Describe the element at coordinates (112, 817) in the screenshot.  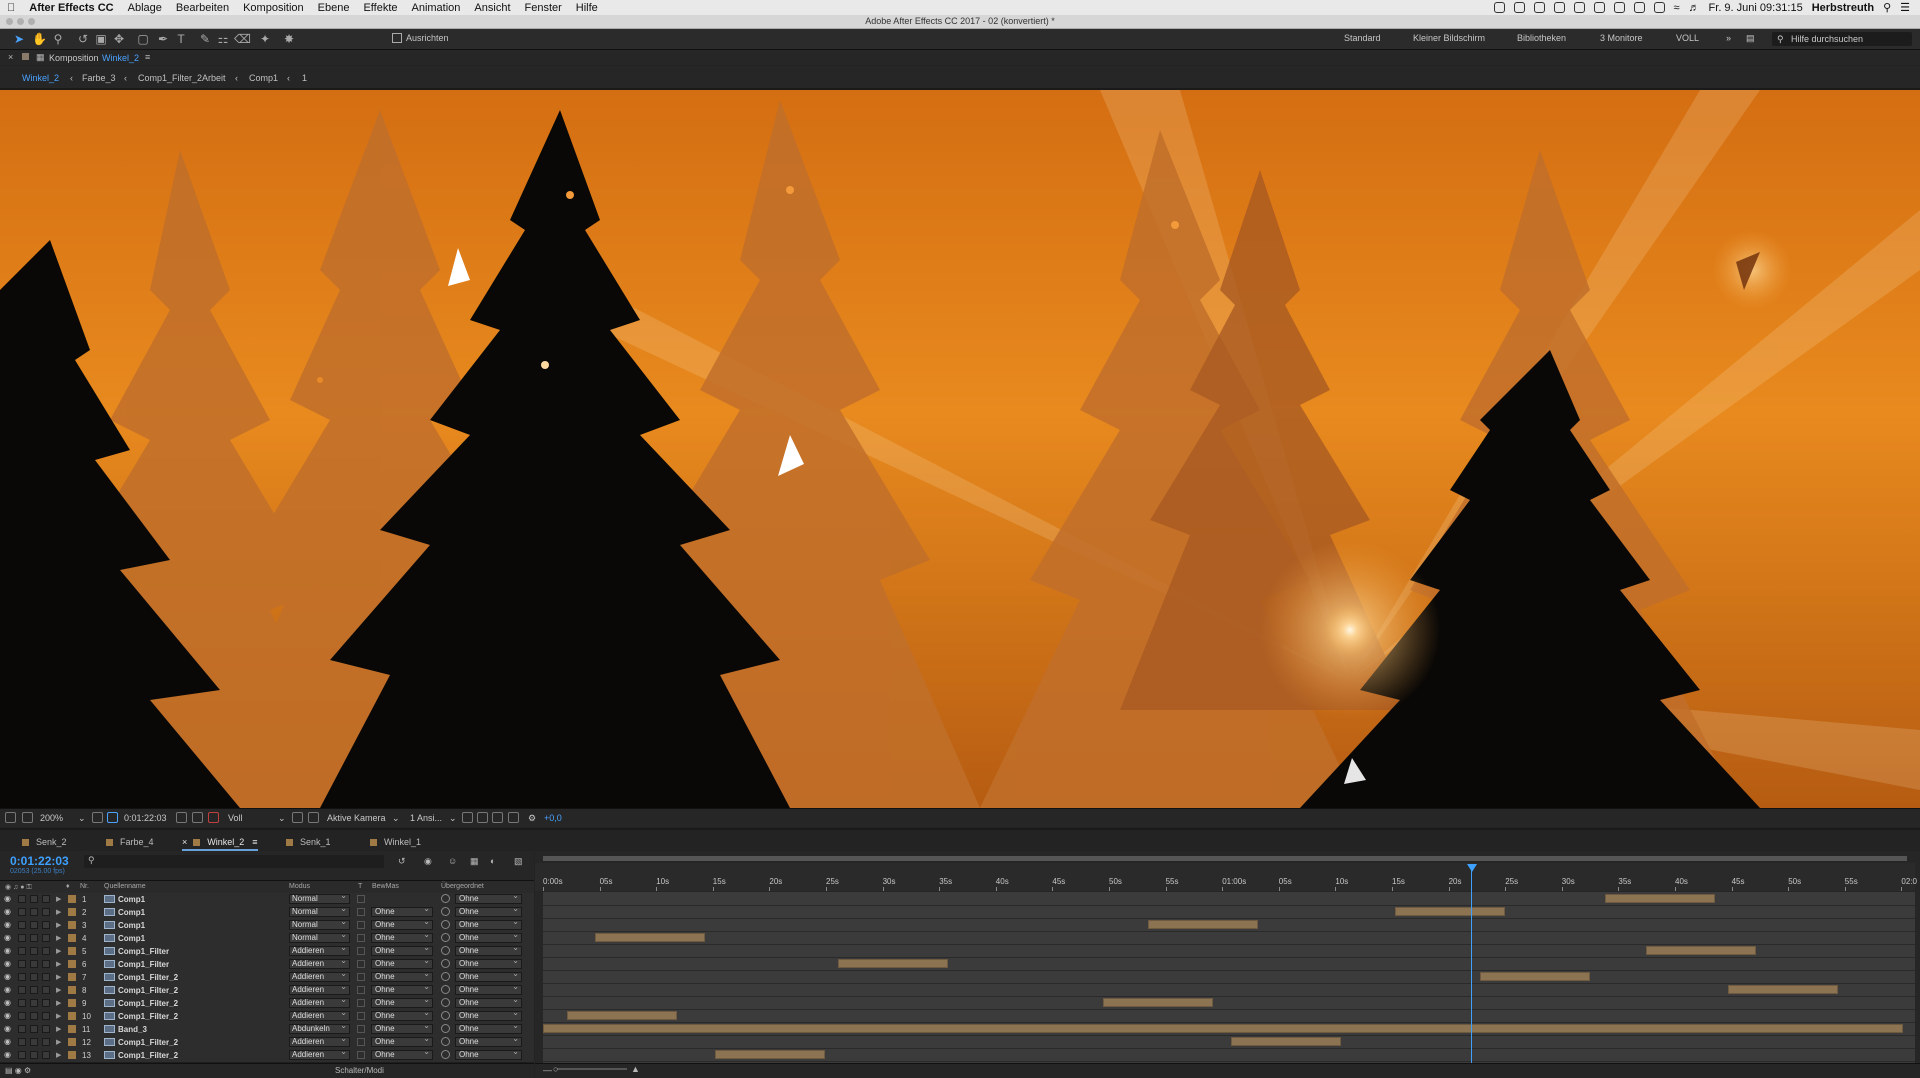
I see `mask-visibility-icon` at that location.